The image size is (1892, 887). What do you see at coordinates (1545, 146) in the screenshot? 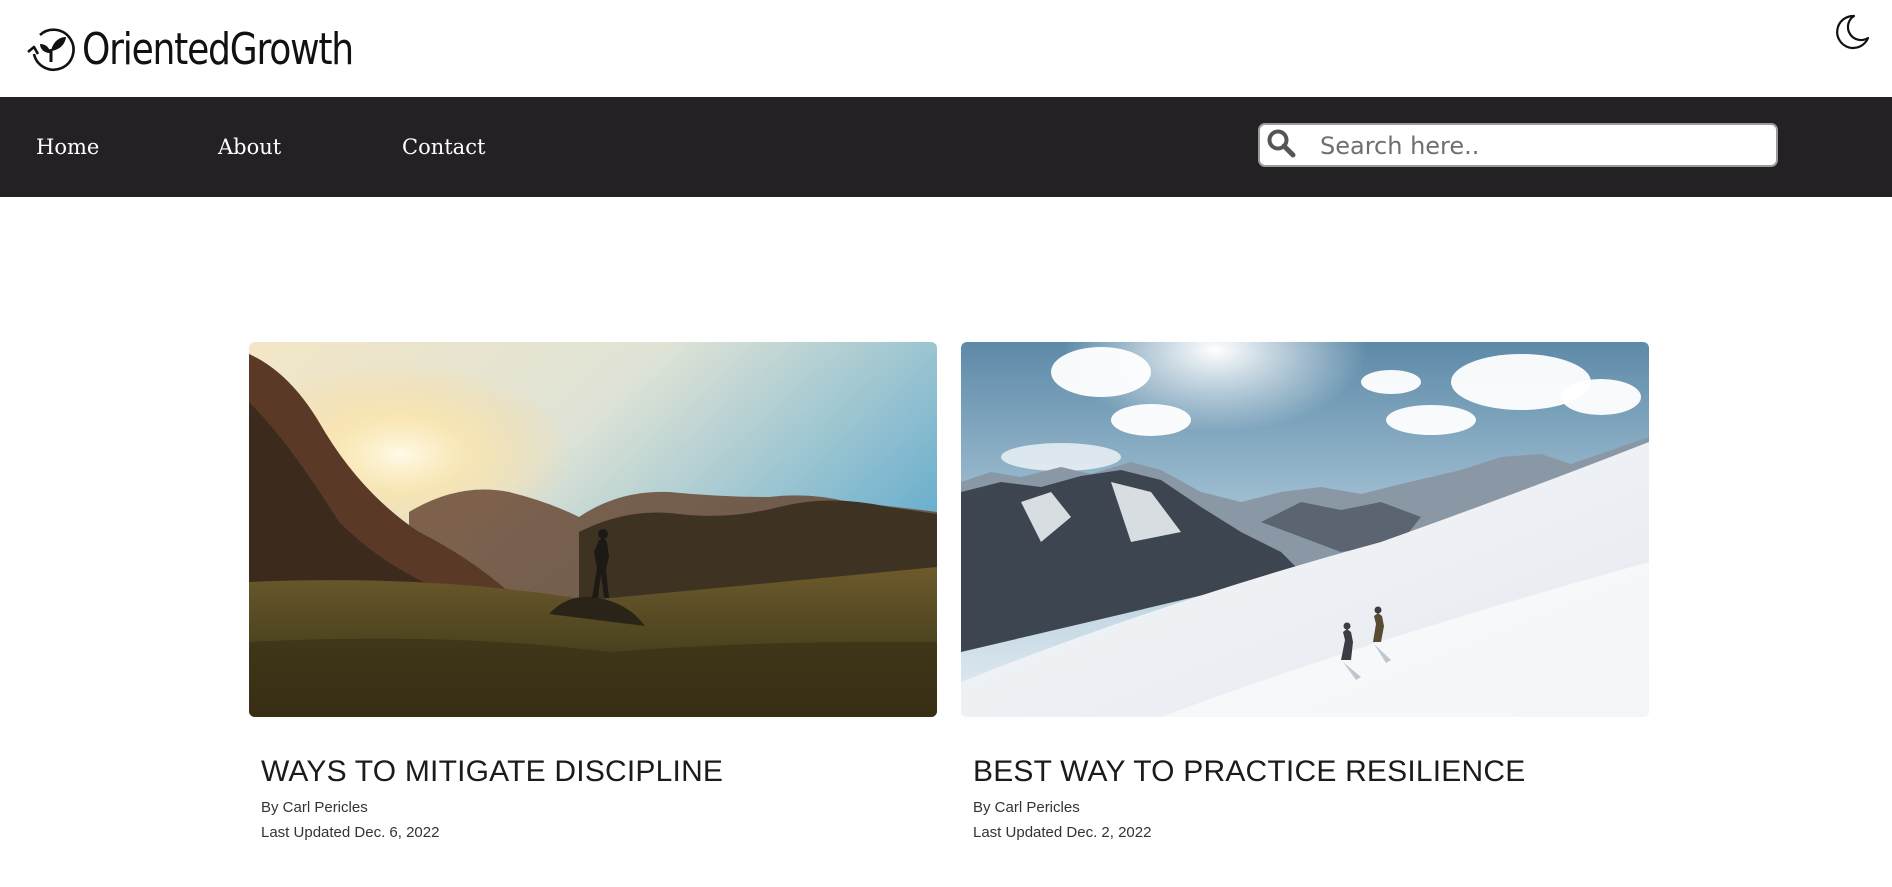
I see `search-input` at bounding box center [1545, 146].